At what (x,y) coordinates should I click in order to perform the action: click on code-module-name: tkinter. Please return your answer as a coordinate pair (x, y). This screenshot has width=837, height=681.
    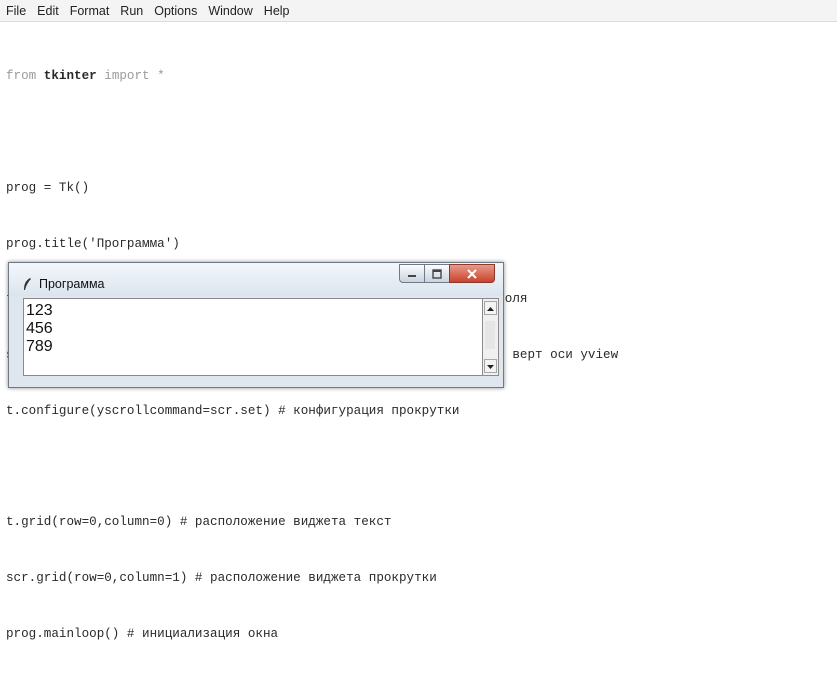
    Looking at the image, I should click on (70, 76).